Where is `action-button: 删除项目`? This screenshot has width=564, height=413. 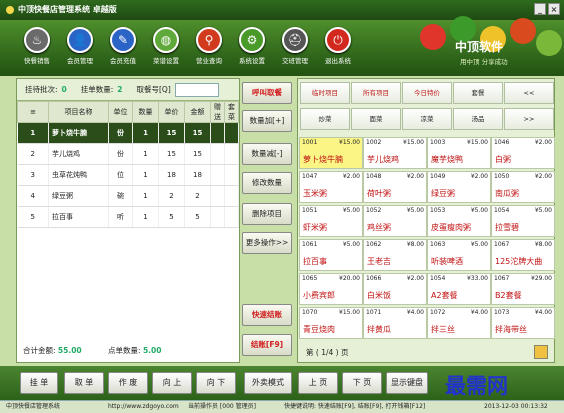 action-button: 删除项目 is located at coordinates (267, 214).